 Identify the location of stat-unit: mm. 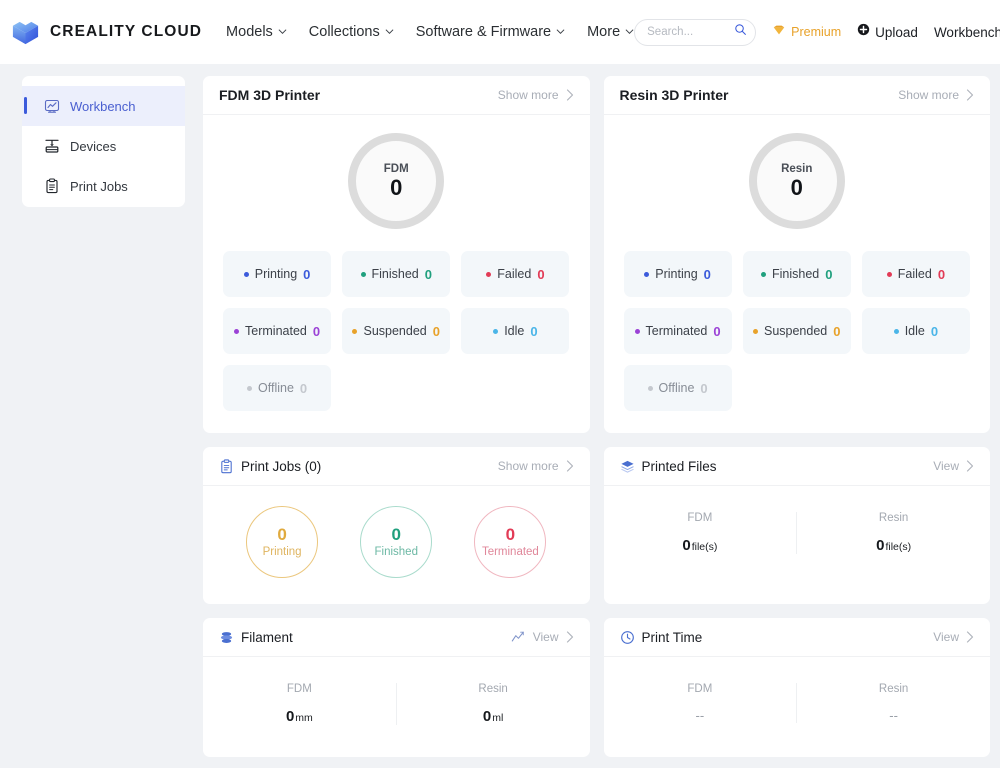
(304, 718).